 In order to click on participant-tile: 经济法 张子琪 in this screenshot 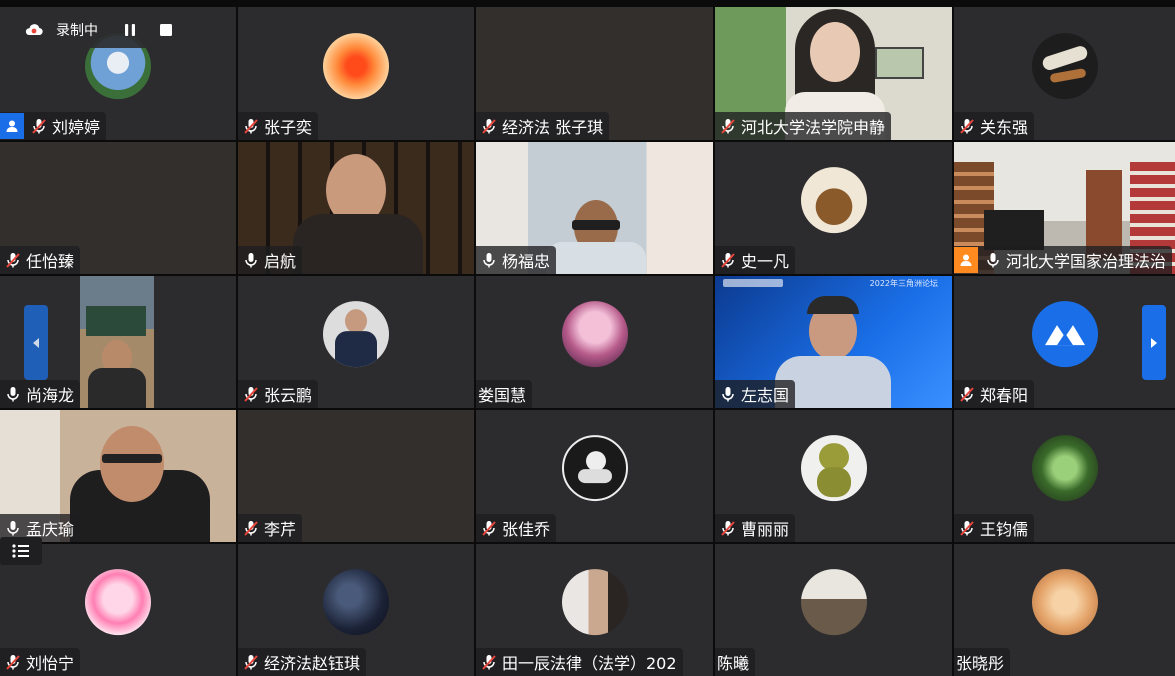, I will do `click(594, 73)`.